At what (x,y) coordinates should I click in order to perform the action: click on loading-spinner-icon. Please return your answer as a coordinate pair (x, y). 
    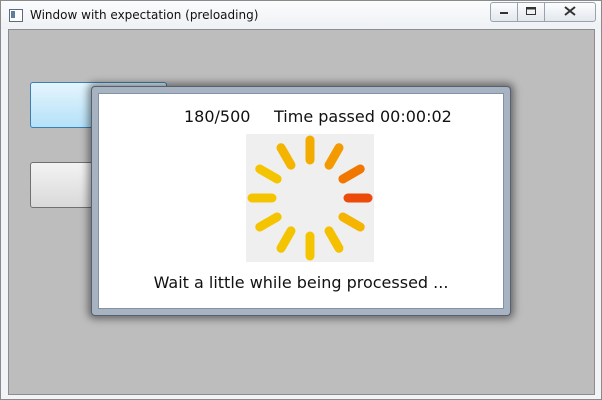
    Looking at the image, I should click on (310, 198).